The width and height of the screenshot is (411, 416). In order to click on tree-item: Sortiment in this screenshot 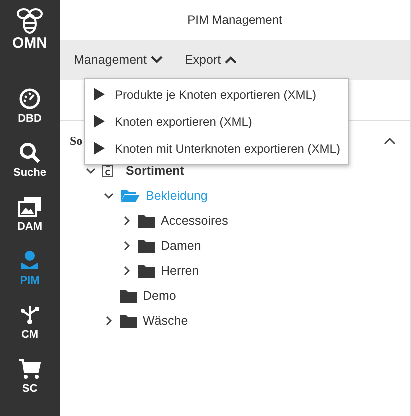, I will do `click(155, 171)`.